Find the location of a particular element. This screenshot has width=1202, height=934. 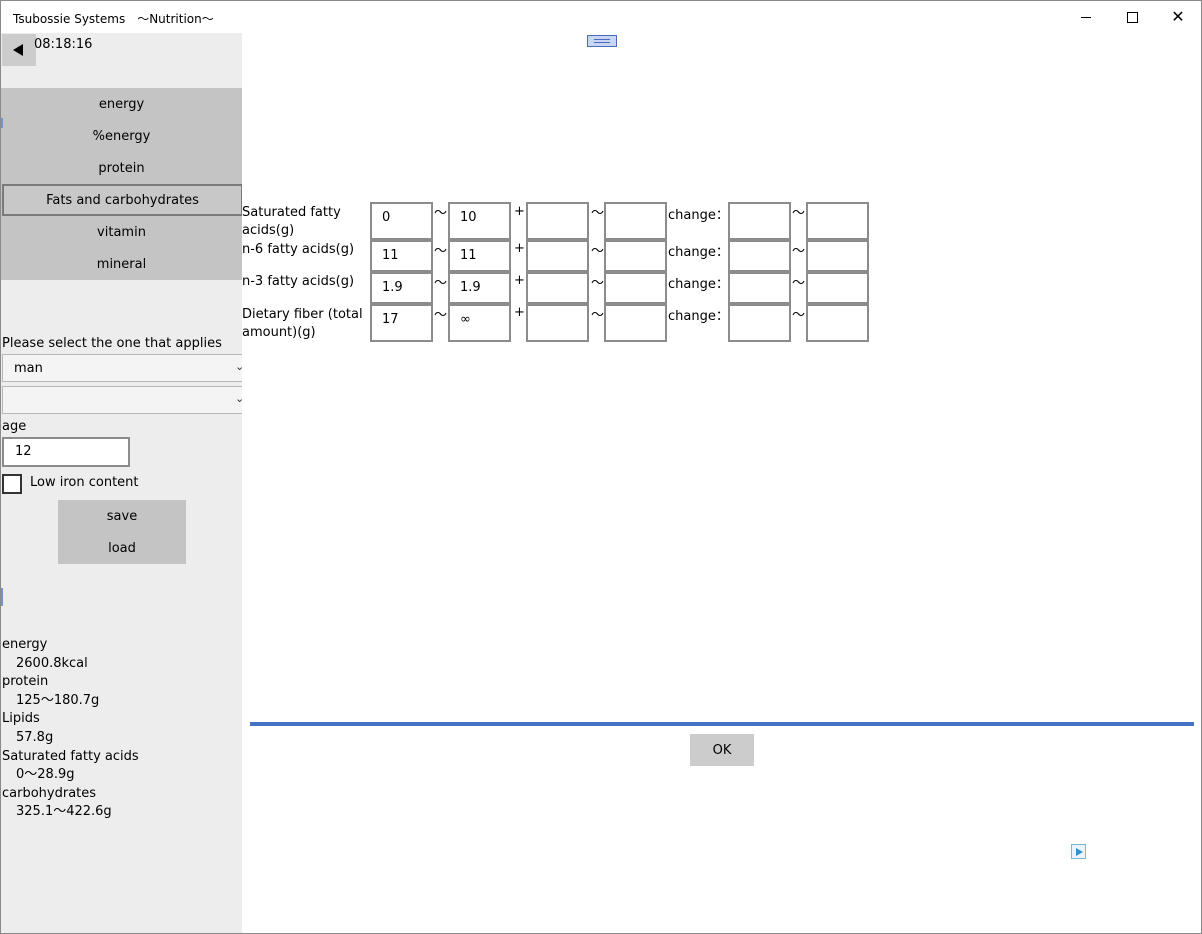

n3-change-min-input is located at coordinates (759, 288).